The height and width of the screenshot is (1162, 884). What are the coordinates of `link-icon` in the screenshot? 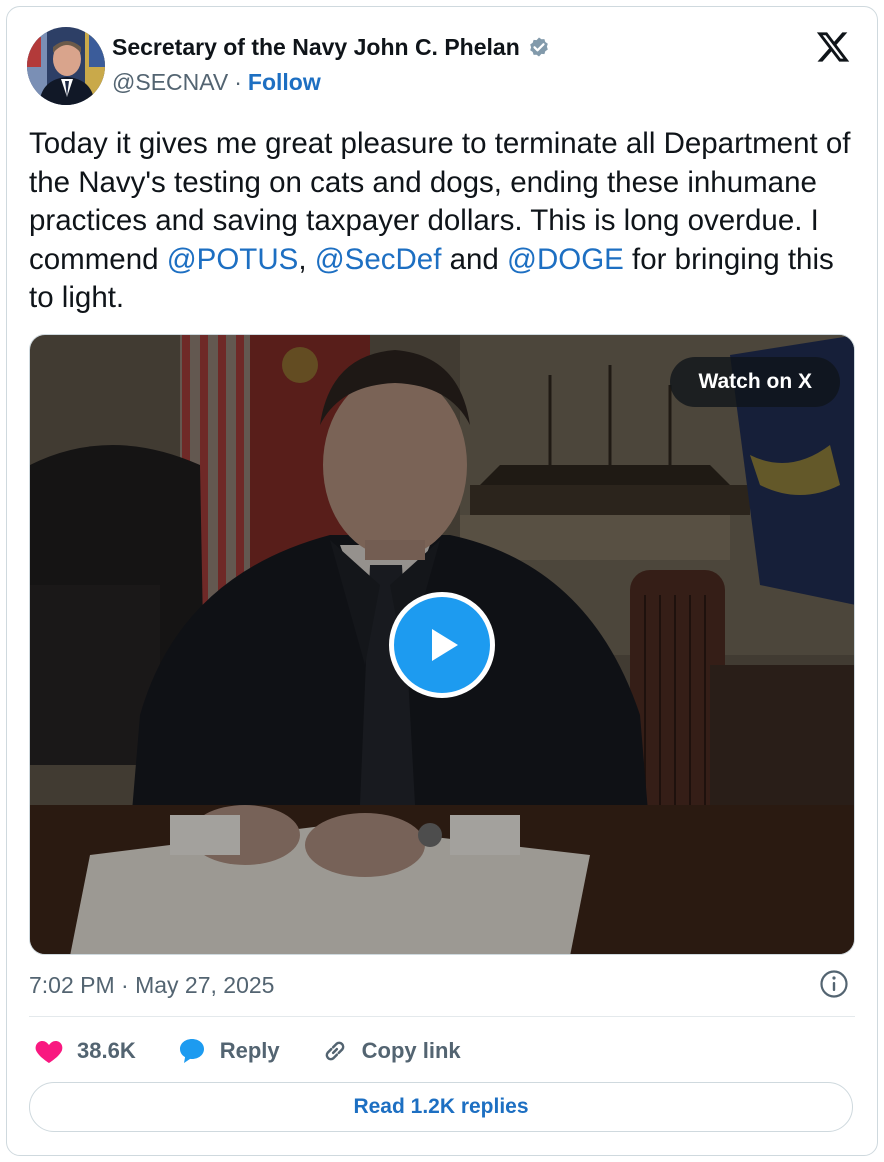 It's located at (335, 1051).